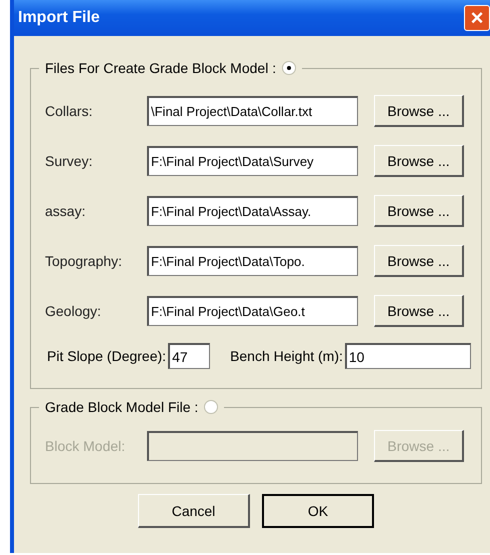 Image resolution: width=490 pixels, height=555 pixels. What do you see at coordinates (252, 311) in the screenshot?
I see `path-field: F:\Final Project\Data\Geo.t` at bounding box center [252, 311].